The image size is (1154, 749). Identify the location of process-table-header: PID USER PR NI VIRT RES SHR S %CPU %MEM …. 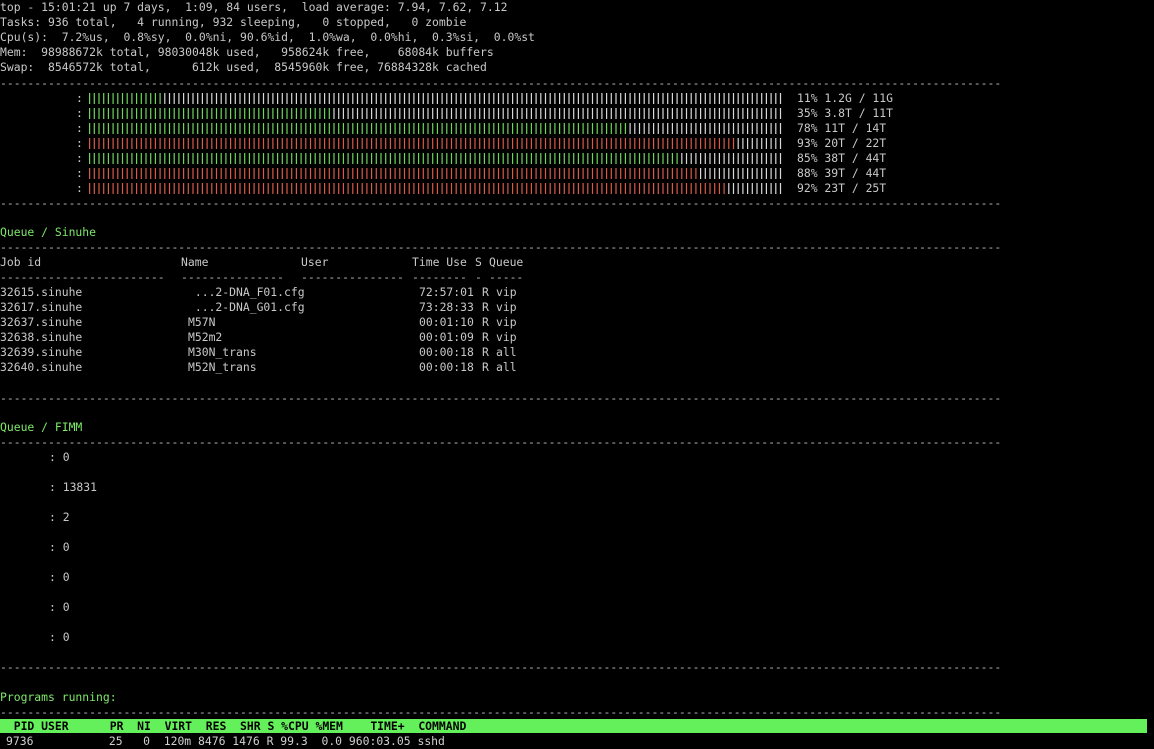
(573, 726).